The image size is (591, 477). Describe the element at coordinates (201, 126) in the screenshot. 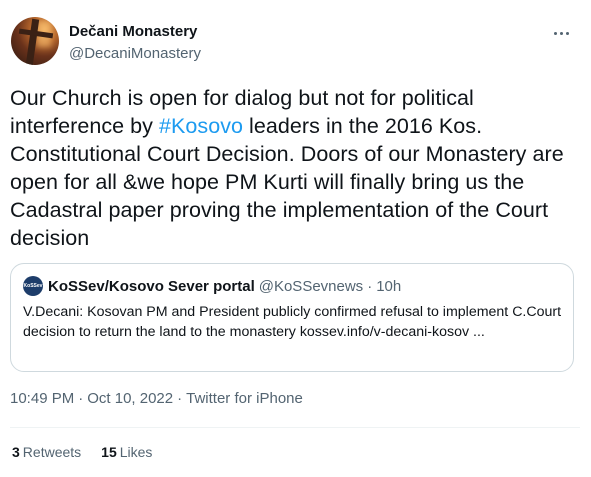

I see `hashtag-link: #Kosovo` at that location.